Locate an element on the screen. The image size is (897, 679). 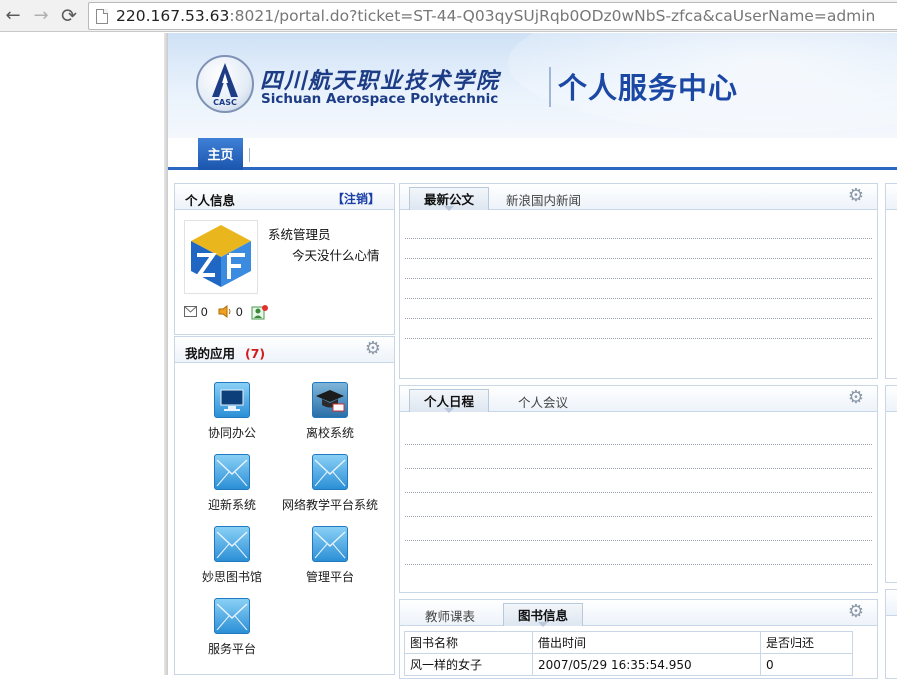
app-label: 服务平台 is located at coordinates (231, 649).